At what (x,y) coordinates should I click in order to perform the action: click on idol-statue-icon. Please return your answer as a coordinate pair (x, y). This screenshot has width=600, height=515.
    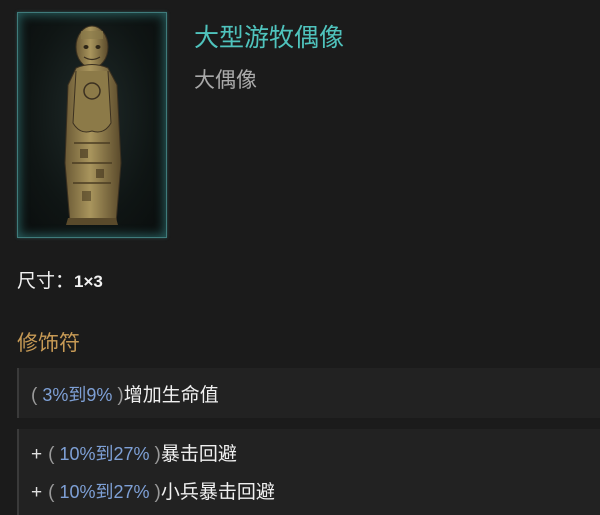
    Looking at the image, I should click on (93, 125).